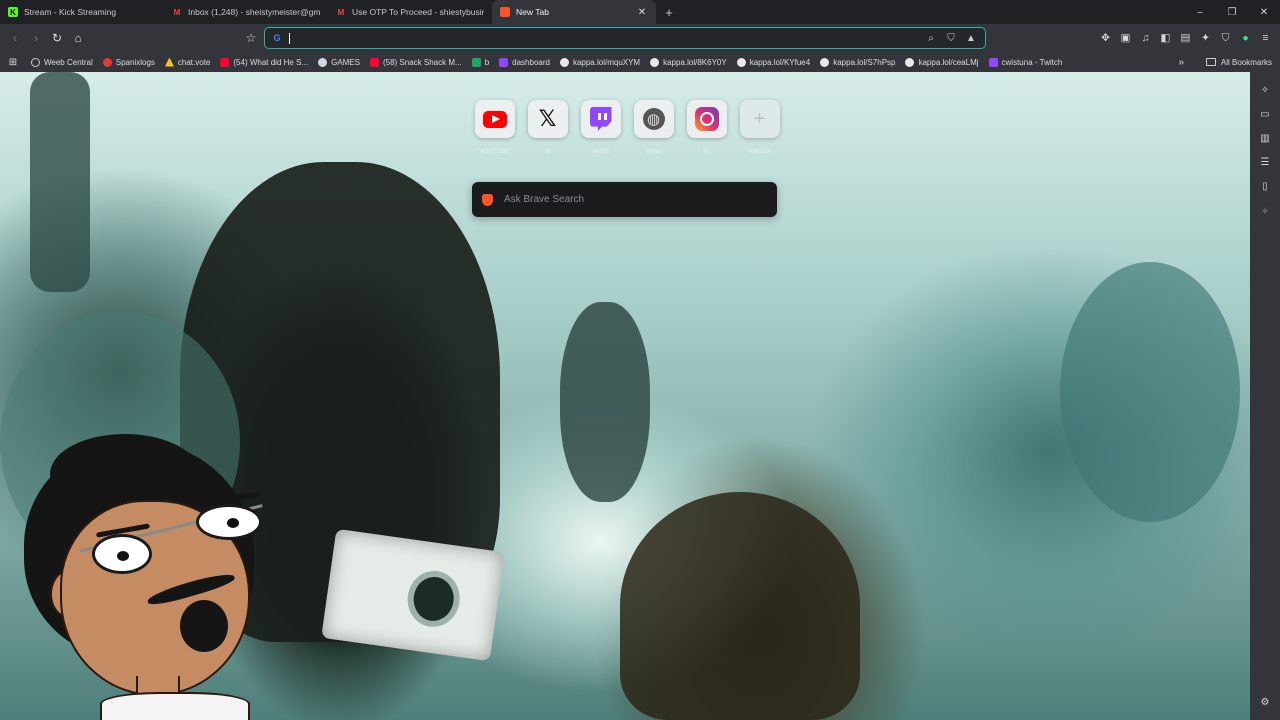  What do you see at coordinates (606, 38) in the screenshot?
I see `address-input` at bounding box center [606, 38].